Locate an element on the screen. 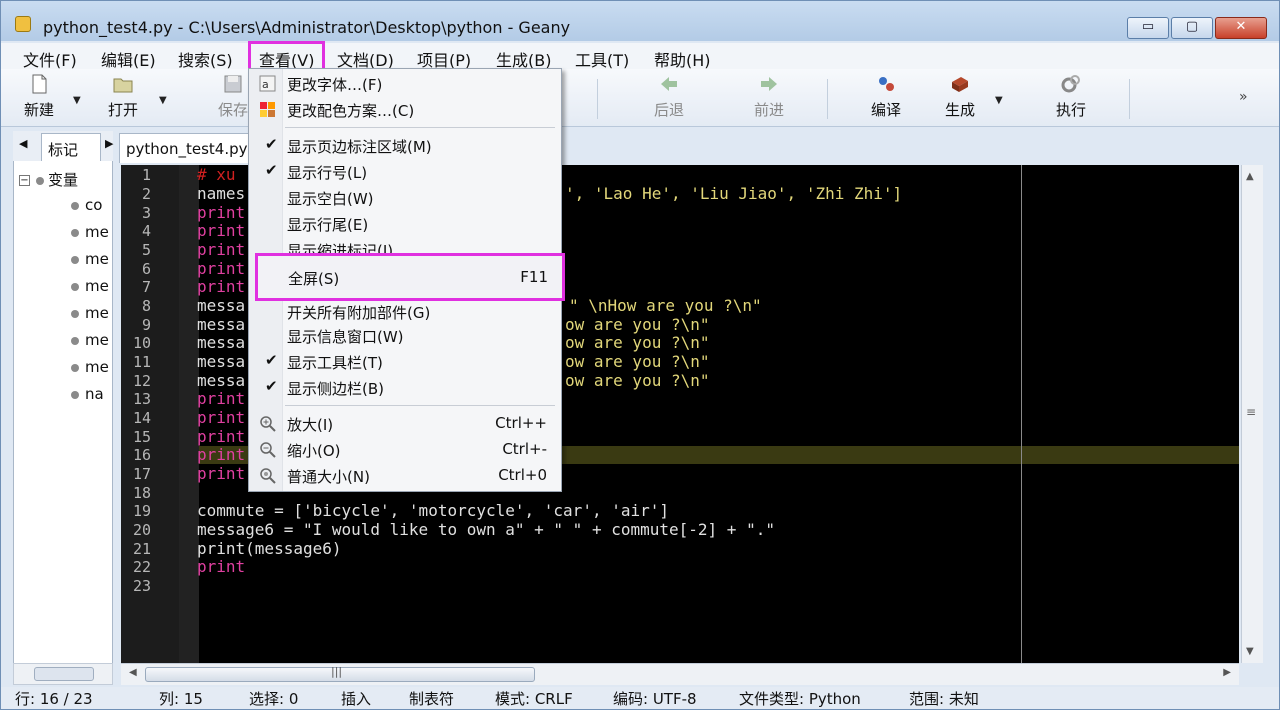 The width and height of the screenshot is (1280, 720). maximize-button: ▢ is located at coordinates (1192, 28).